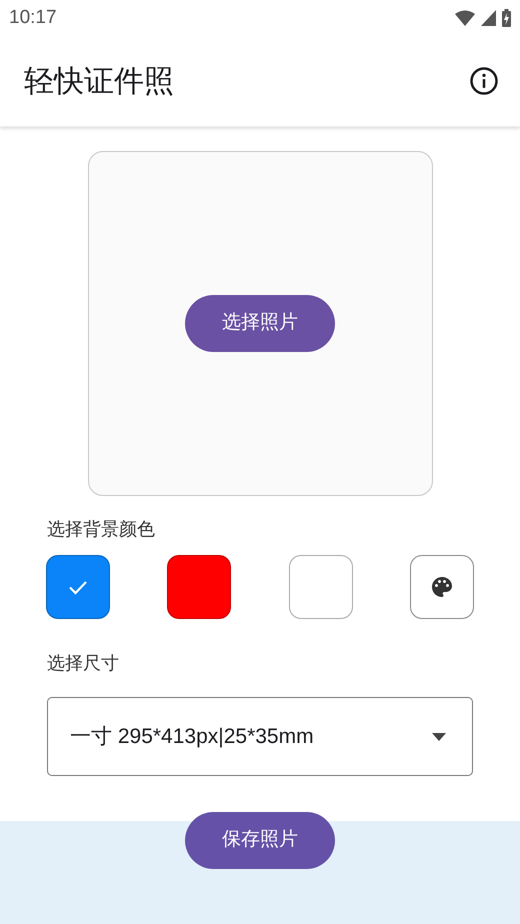 The image size is (520, 924). What do you see at coordinates (260, 840) in the screenshot?
I see `save-photo-button: 保存照片` at bounding box center [260, 840].